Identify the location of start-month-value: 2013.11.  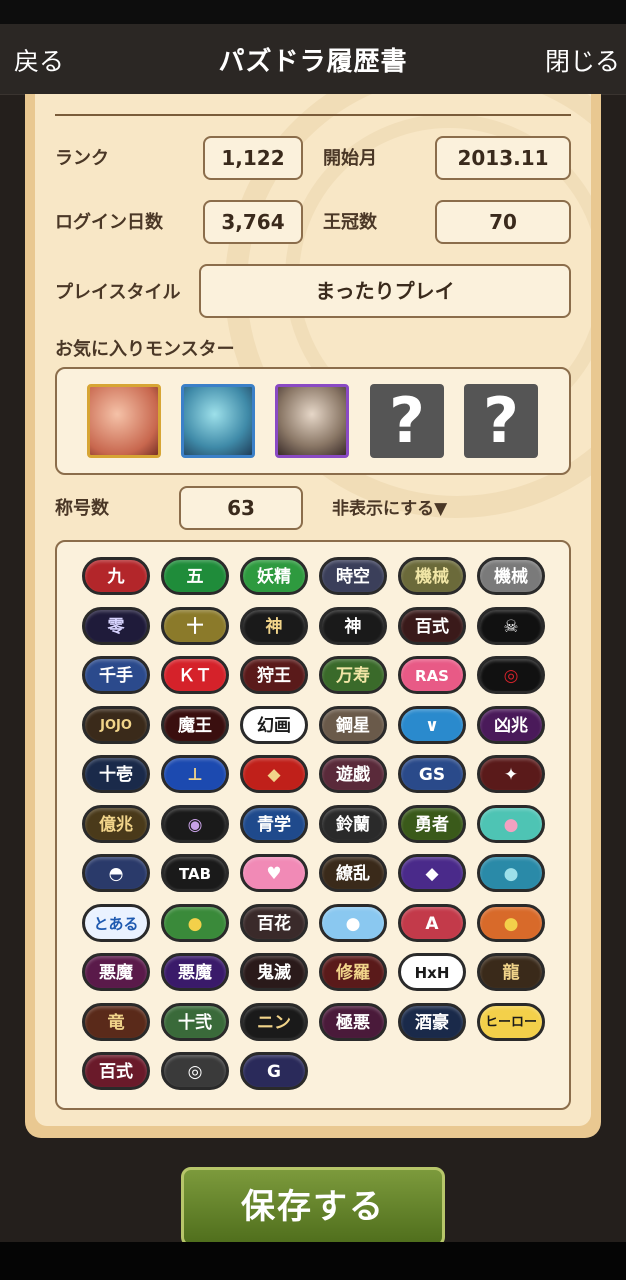
(503, 158).